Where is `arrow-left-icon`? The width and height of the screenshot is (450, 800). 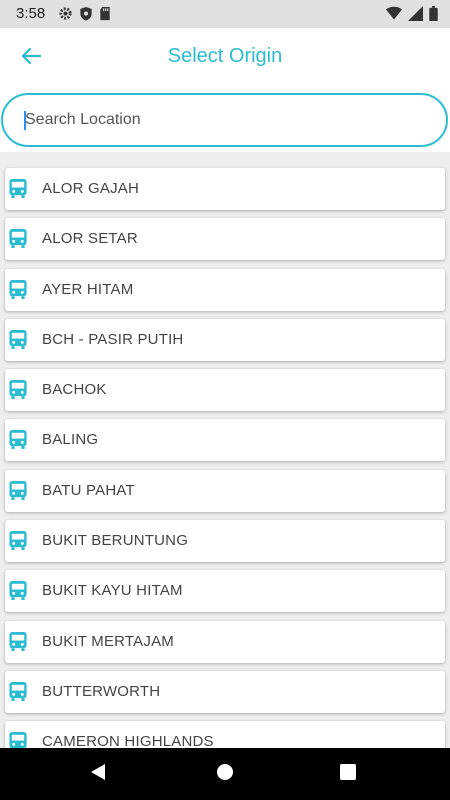 arrow-left-icon is located at coordinates (31, 58).